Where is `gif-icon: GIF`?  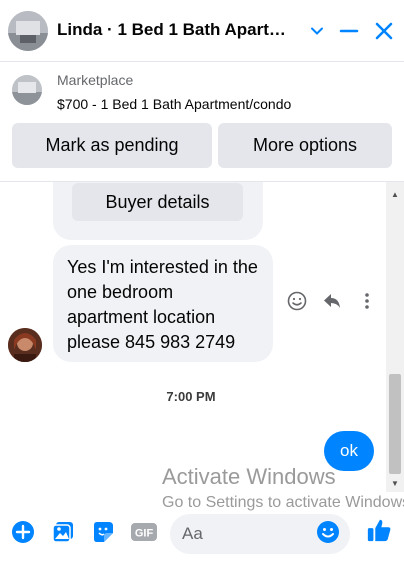 gif-icon: GIF is located at coordinates (144, 532).